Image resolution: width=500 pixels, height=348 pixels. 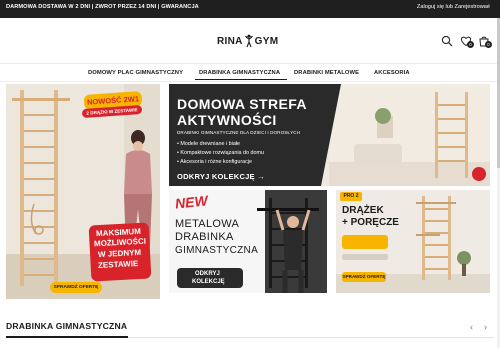 I want to click on banner2-bullet-3-text: Akcesoria i różne konfiguracje, so click(x=216, y=162).